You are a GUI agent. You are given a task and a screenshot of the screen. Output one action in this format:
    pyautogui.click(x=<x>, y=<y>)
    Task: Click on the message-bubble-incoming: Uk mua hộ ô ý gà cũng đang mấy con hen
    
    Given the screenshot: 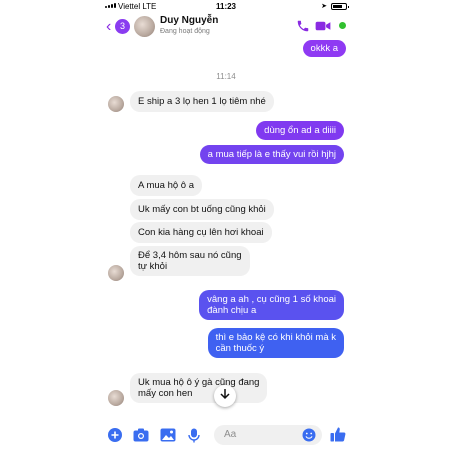 What is the action you would take?
    pyautogui.click(x=199, y=388)
    